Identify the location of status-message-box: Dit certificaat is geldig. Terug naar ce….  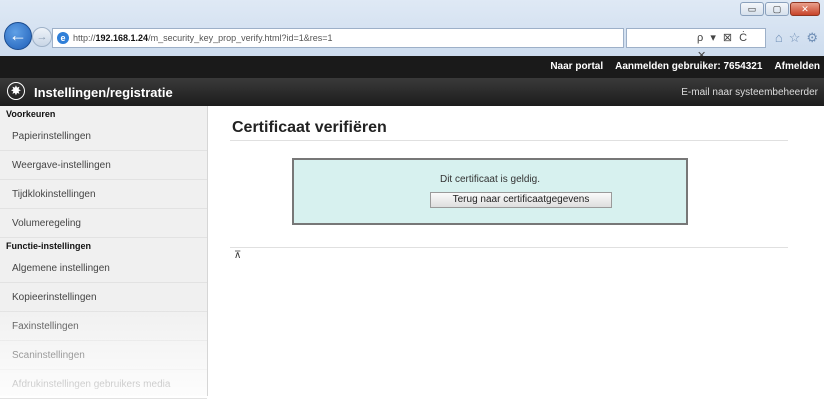
(490, 191).